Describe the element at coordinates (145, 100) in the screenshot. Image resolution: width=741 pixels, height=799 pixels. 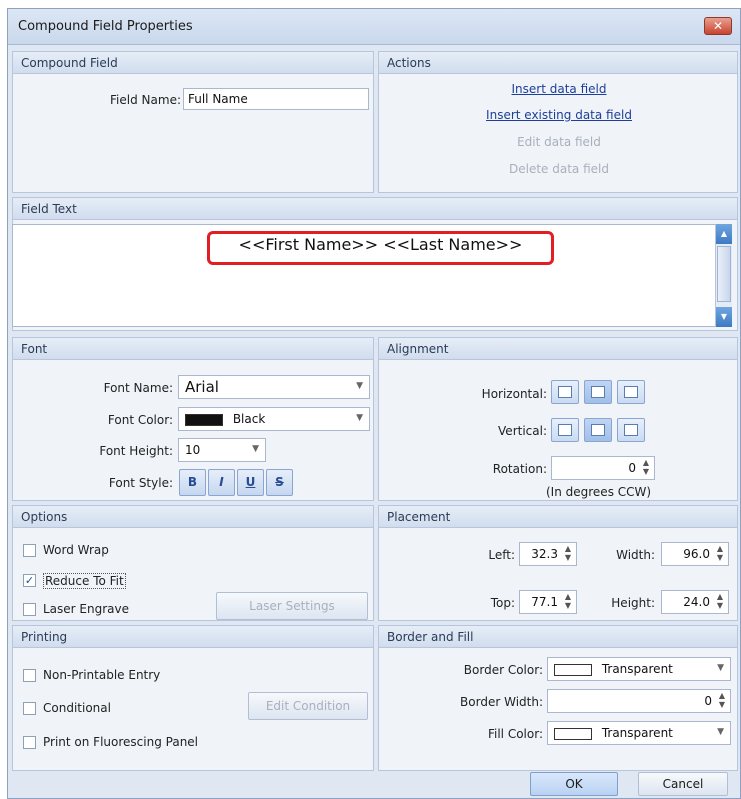
I see `field-name-label: Field Name:` at that location.